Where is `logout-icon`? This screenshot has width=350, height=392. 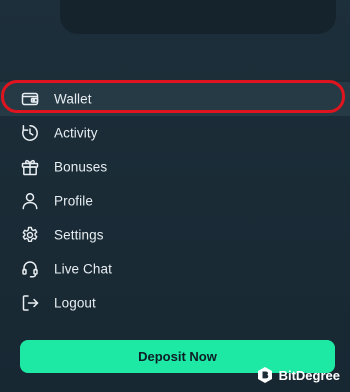 logout-icon is located at coordinates (30, 303).